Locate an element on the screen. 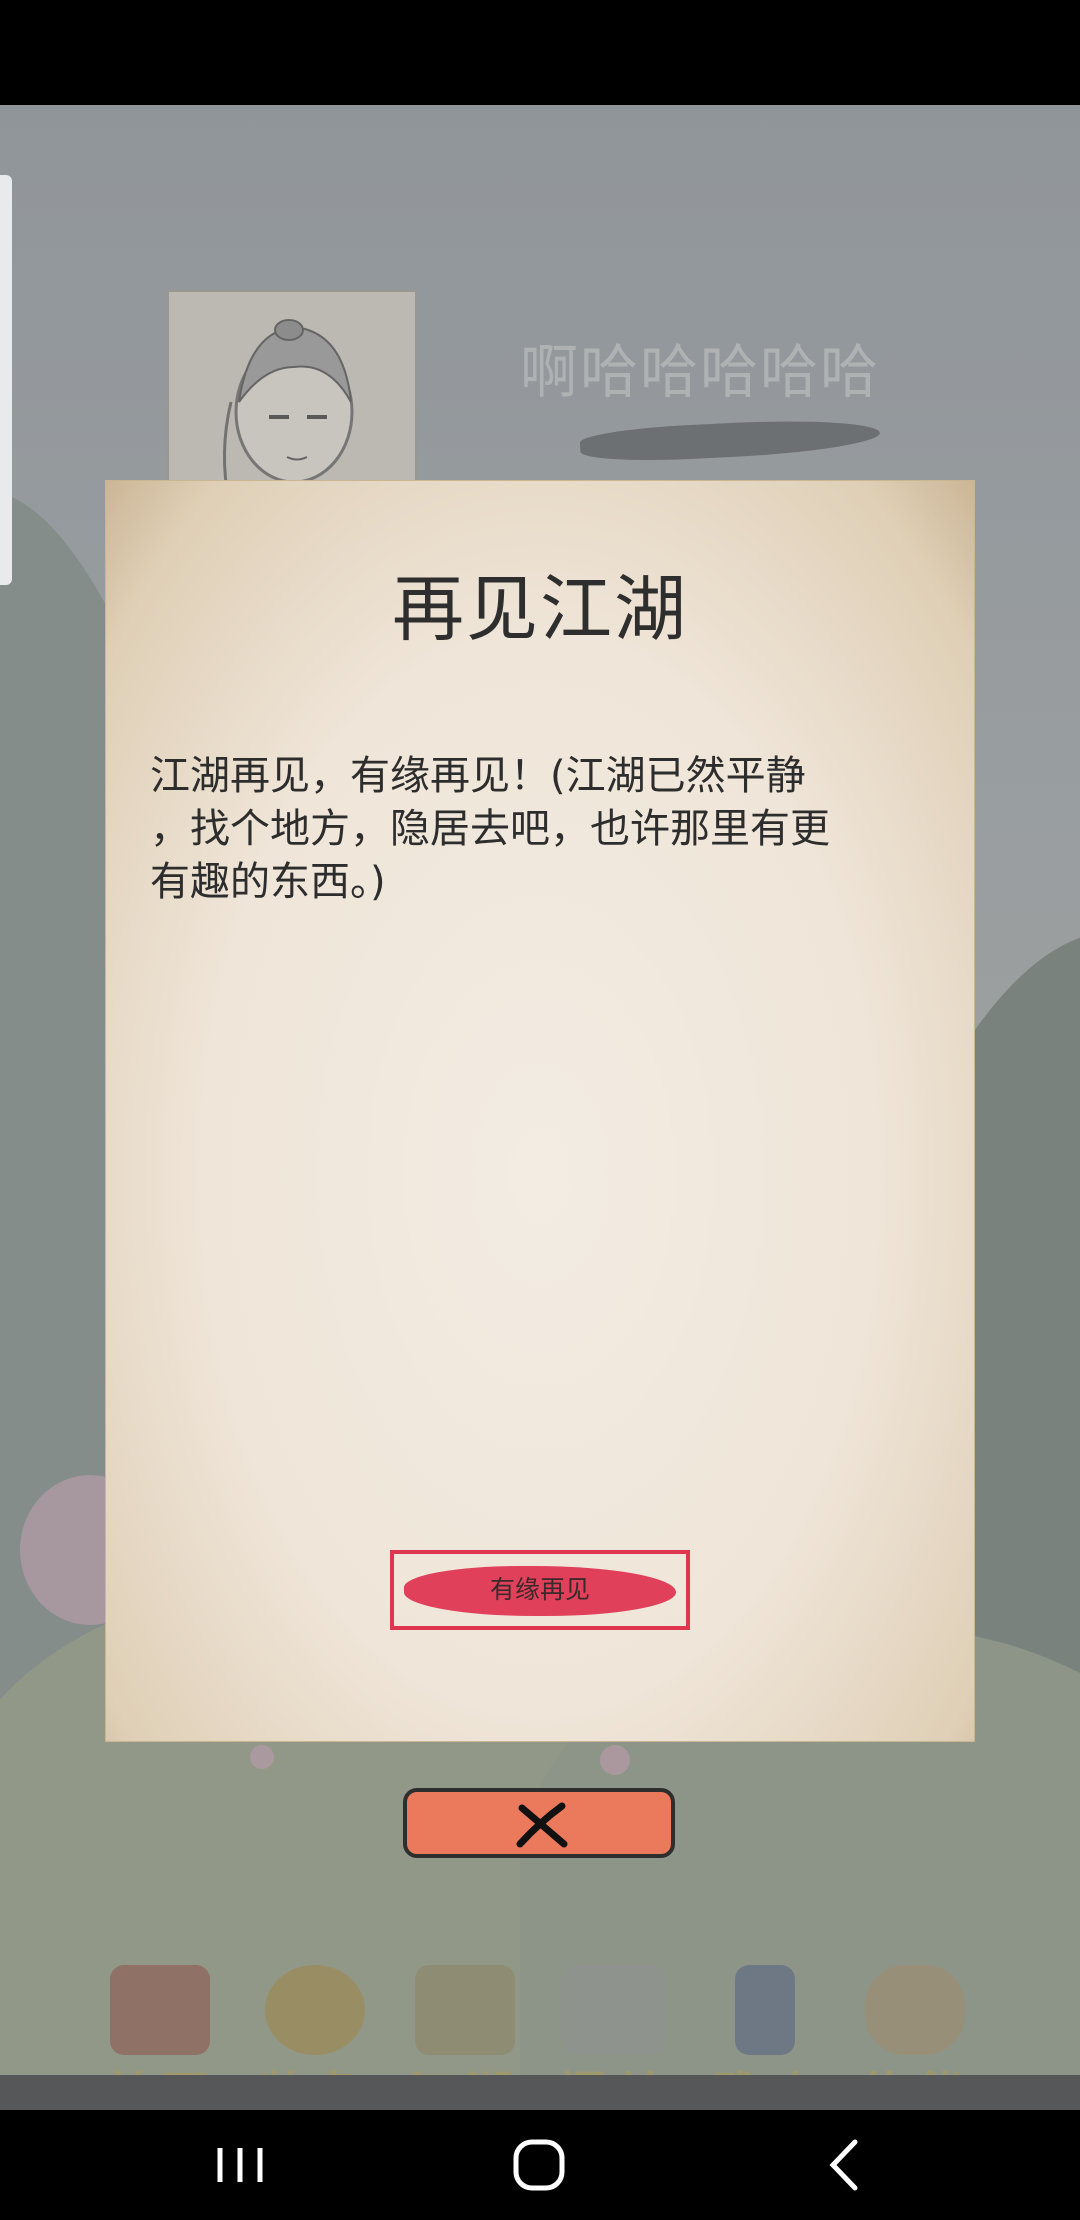 The width and height of the screenshot is (1080, 2220). recents-icon is located at coordinates (240, 2165).